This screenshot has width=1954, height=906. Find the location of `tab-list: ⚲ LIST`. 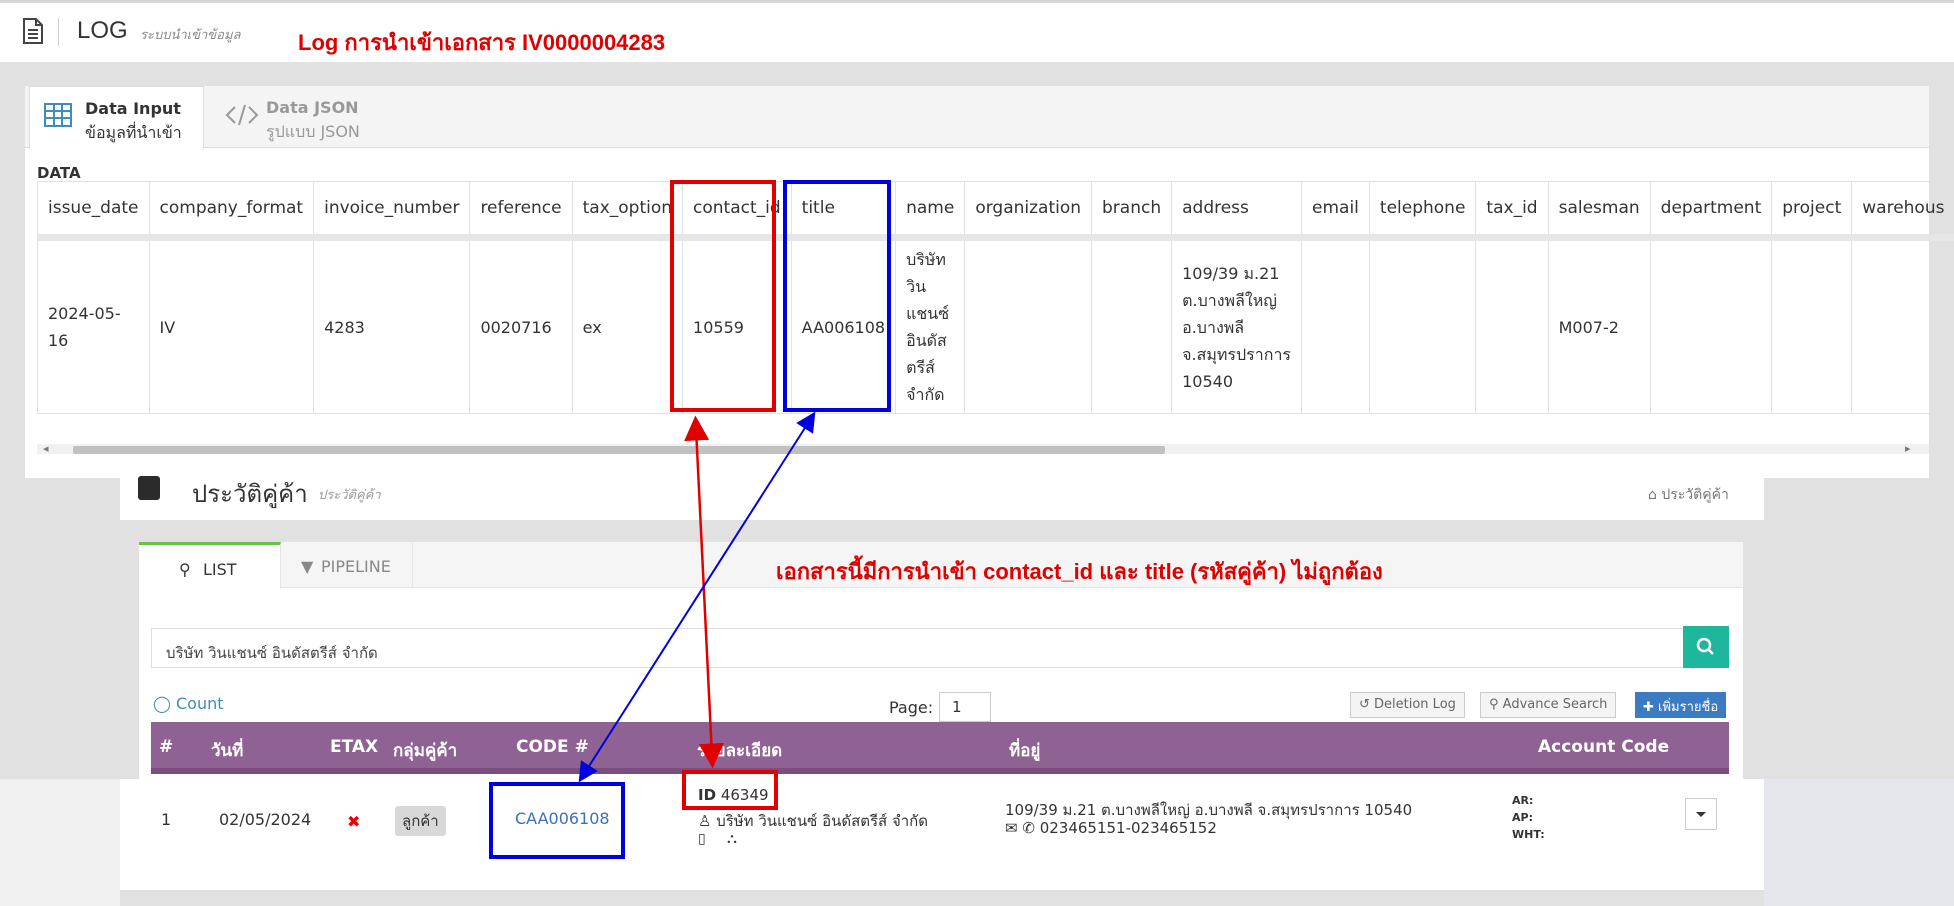

tab-list: ⚲ LIST is located at coordinates (210, 565).